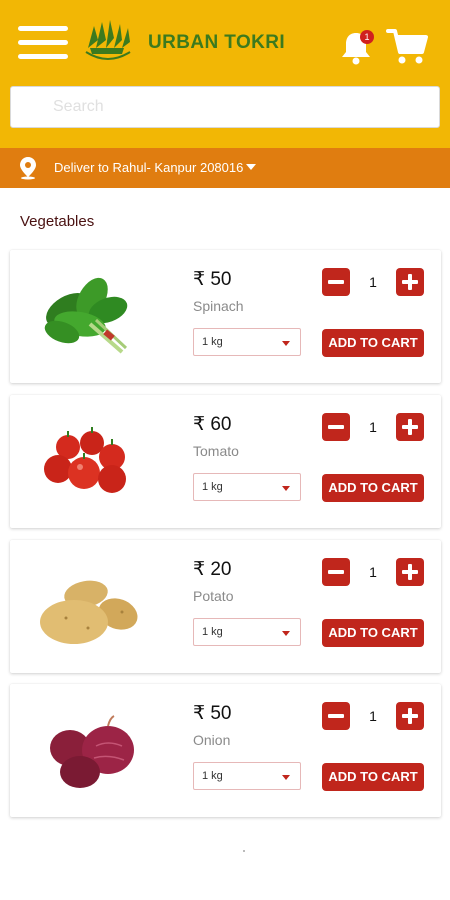  Describe the element at coordinates (212, 740) in the screenshot. I see `product-name: Onion` at that location.